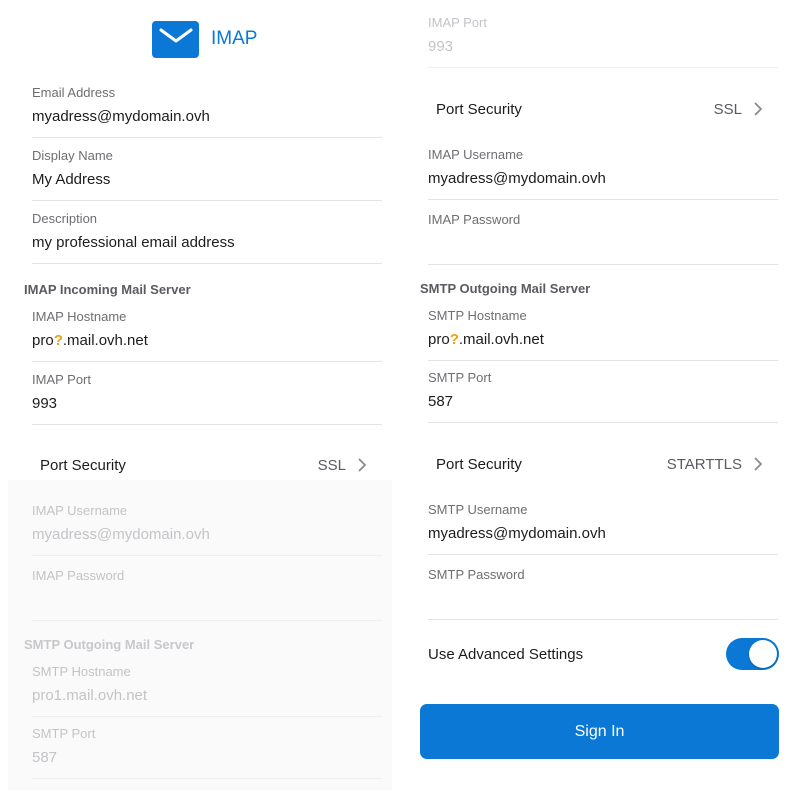 The image size is (800, 800). What do you see at coordinates (107, 289) in the screenshot?
I see `incoming-server-heading: IMAP Incoming Mail Server` at bounding box center [107, 289].